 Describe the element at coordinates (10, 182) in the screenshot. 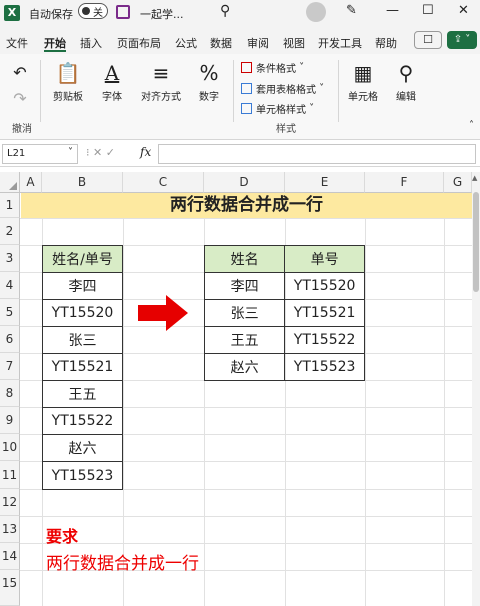

I see `select-all-button` at that location.